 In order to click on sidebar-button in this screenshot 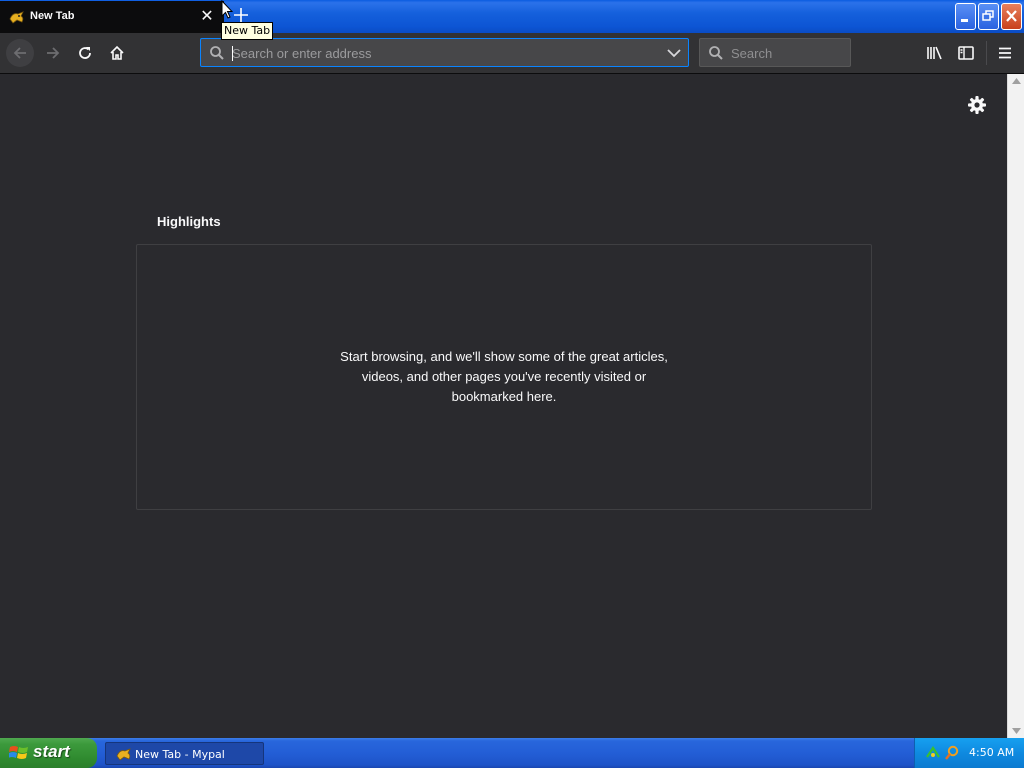, I will do `click(966, 53)`.